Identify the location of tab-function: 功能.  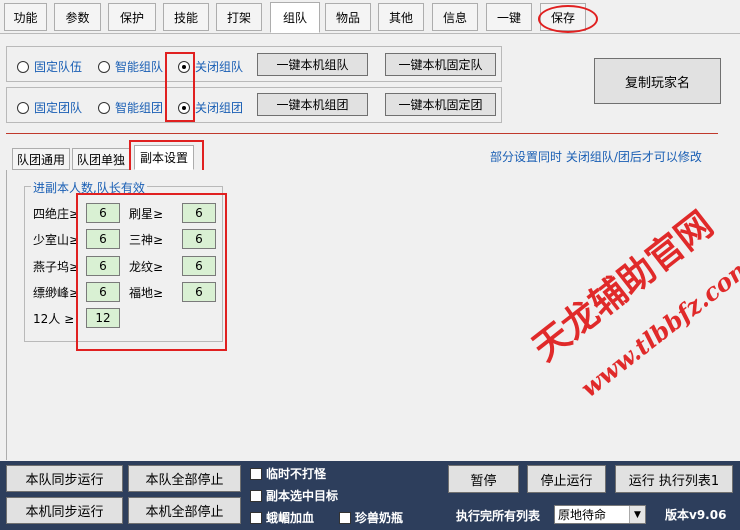
(25, 17).